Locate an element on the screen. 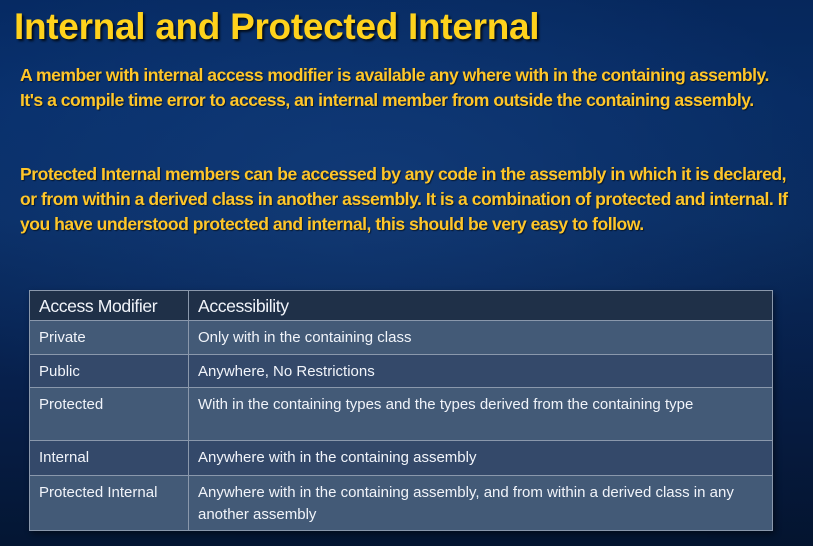 This screenshot has width=813, height=546. modifier-cell: Public is located at coordinates (109, 371).